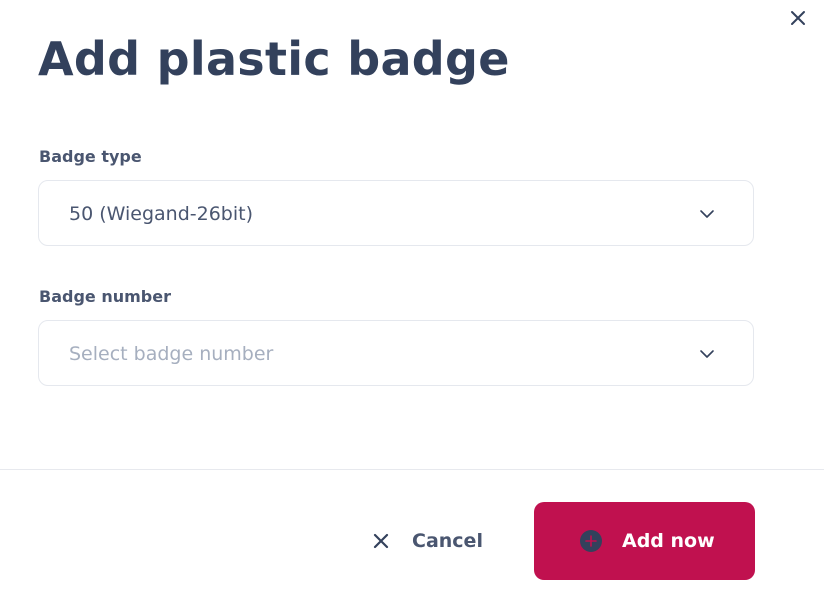 The image size is (824, 598). What do you see at coordinates (447, 541) in the screenshot?
I see `cancel-button-label: Cancel` at bounding box center [447, 541].